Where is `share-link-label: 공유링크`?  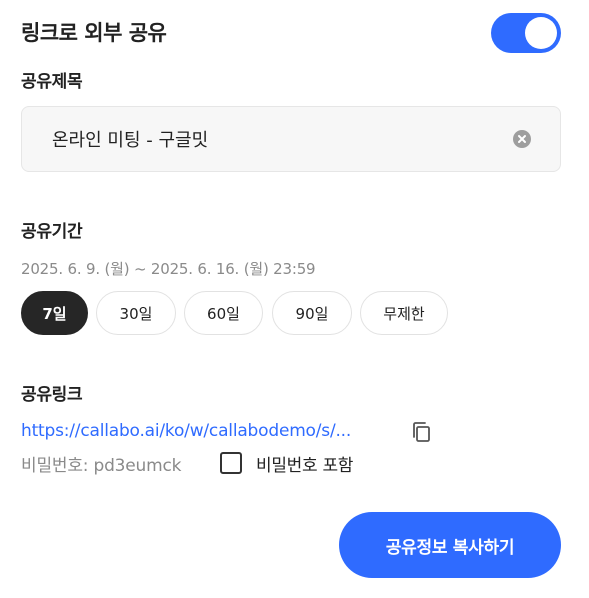
share-link-label: 공유링크 is located at coordinates (52, 395).